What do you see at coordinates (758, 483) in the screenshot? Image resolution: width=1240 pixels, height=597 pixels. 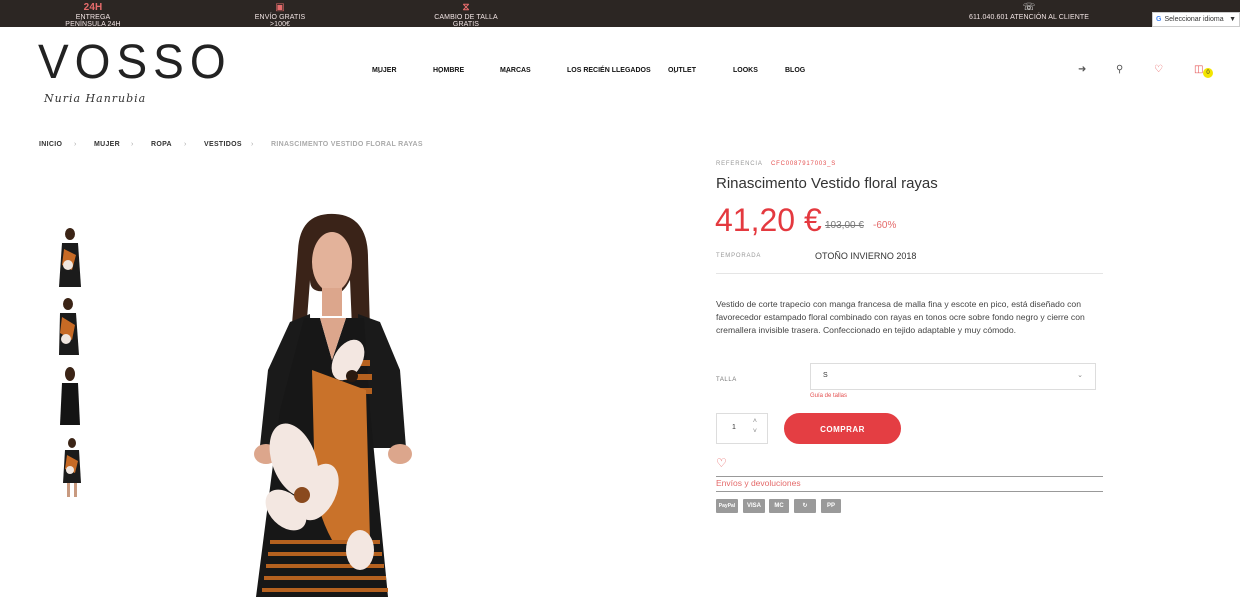 I see `shipping-returns-link: Envíos y devoluciones` at bounding box center [758, 483].